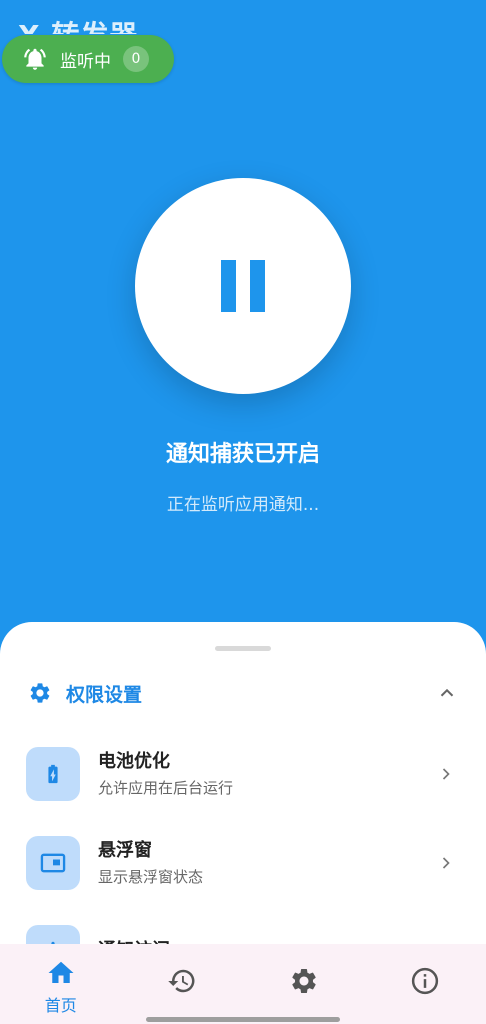 The height and width of the screenshot is (1024, 486). I want to click on permission-item-floating-window: 悬浮窗 显示悬浮窗状态, so click(243, 863).